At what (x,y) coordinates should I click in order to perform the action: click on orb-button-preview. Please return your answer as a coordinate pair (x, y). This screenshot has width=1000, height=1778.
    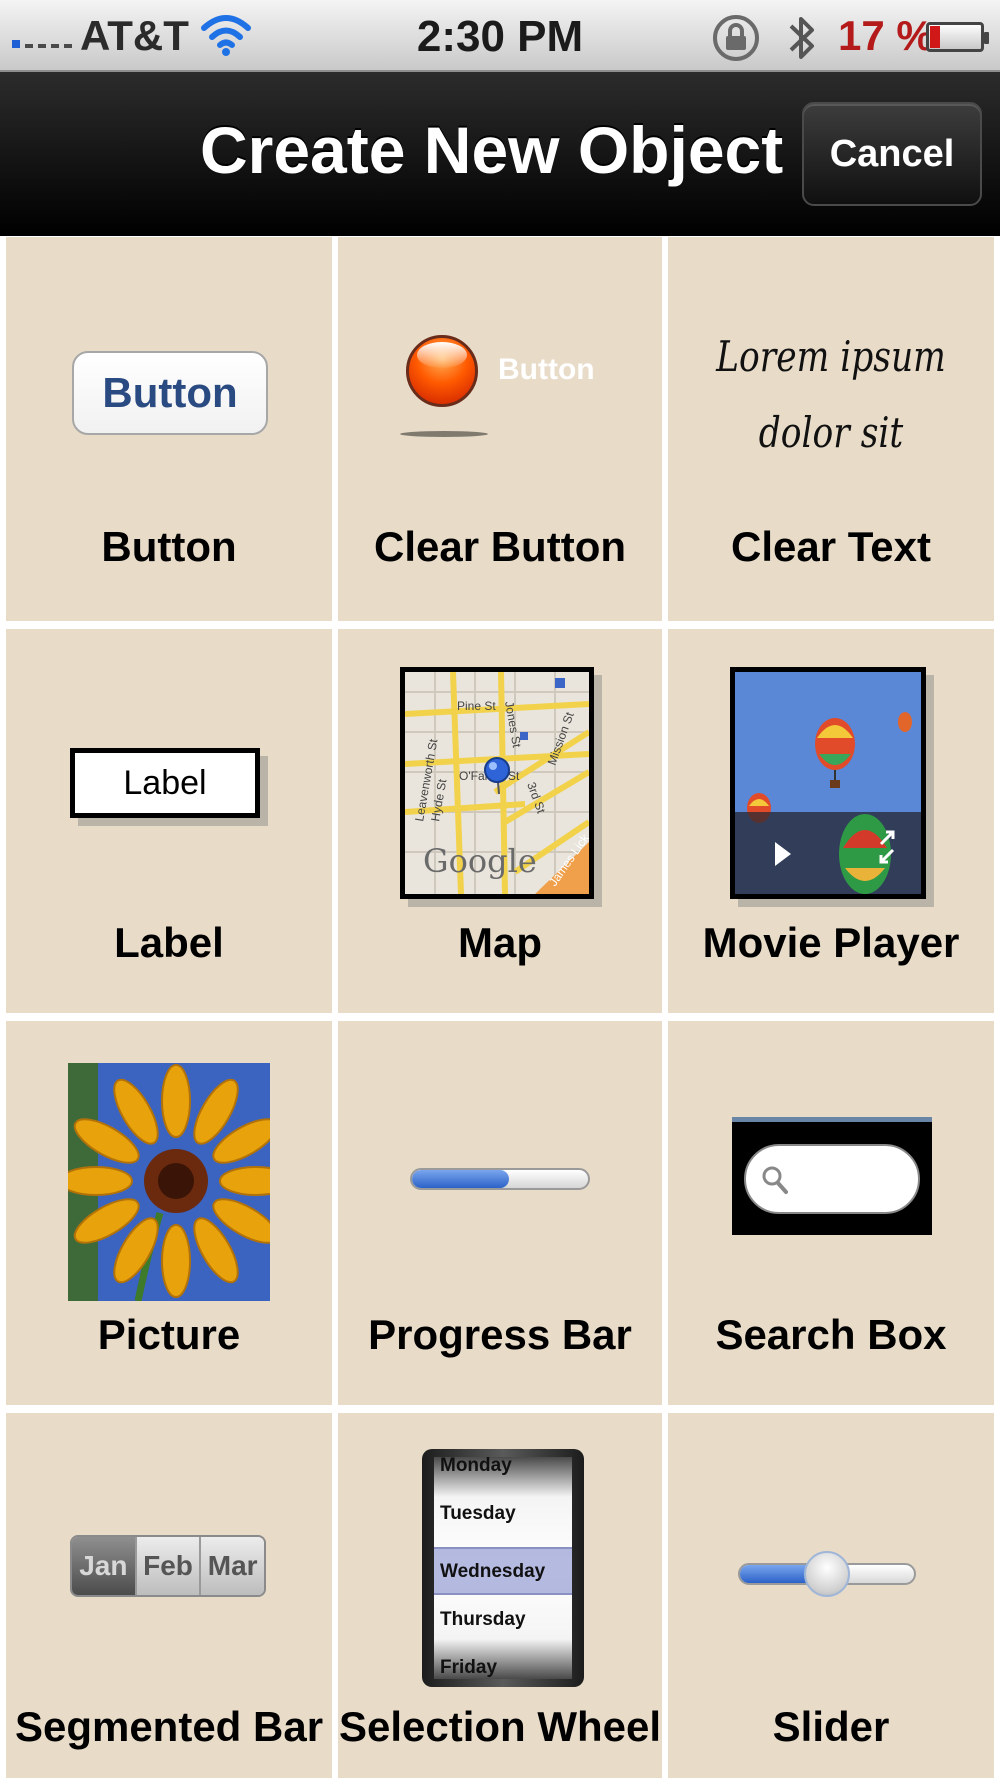
    Looking at the image, I should click on (442, 371).